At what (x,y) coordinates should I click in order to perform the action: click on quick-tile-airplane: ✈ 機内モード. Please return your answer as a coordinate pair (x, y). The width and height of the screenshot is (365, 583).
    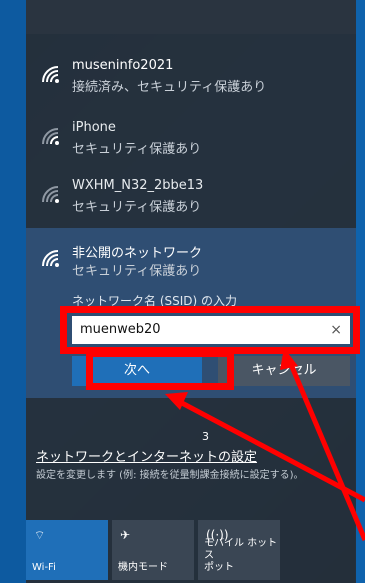
    Looking at the image, I should click on (153, 550).